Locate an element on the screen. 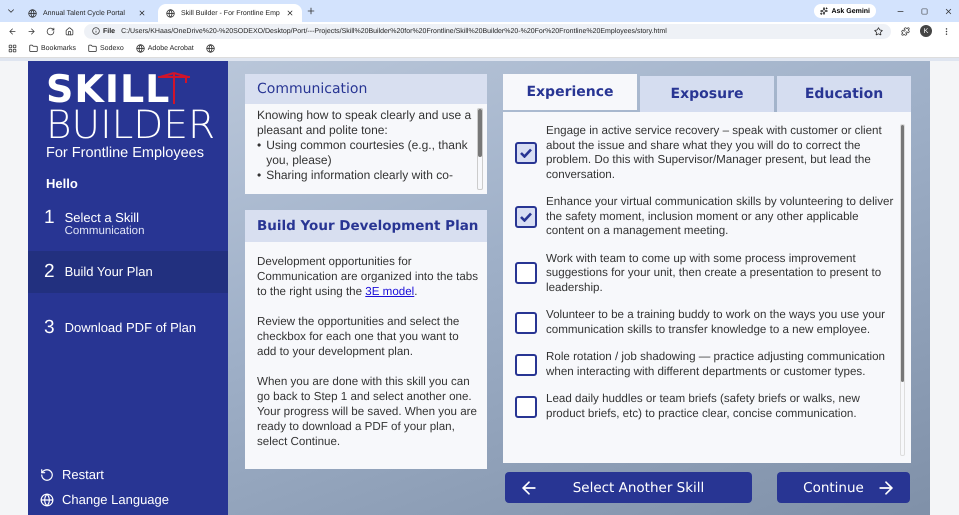 This screenshot has height=515, width=959. bookmark-star-icon is located at coordinates (878, 31).